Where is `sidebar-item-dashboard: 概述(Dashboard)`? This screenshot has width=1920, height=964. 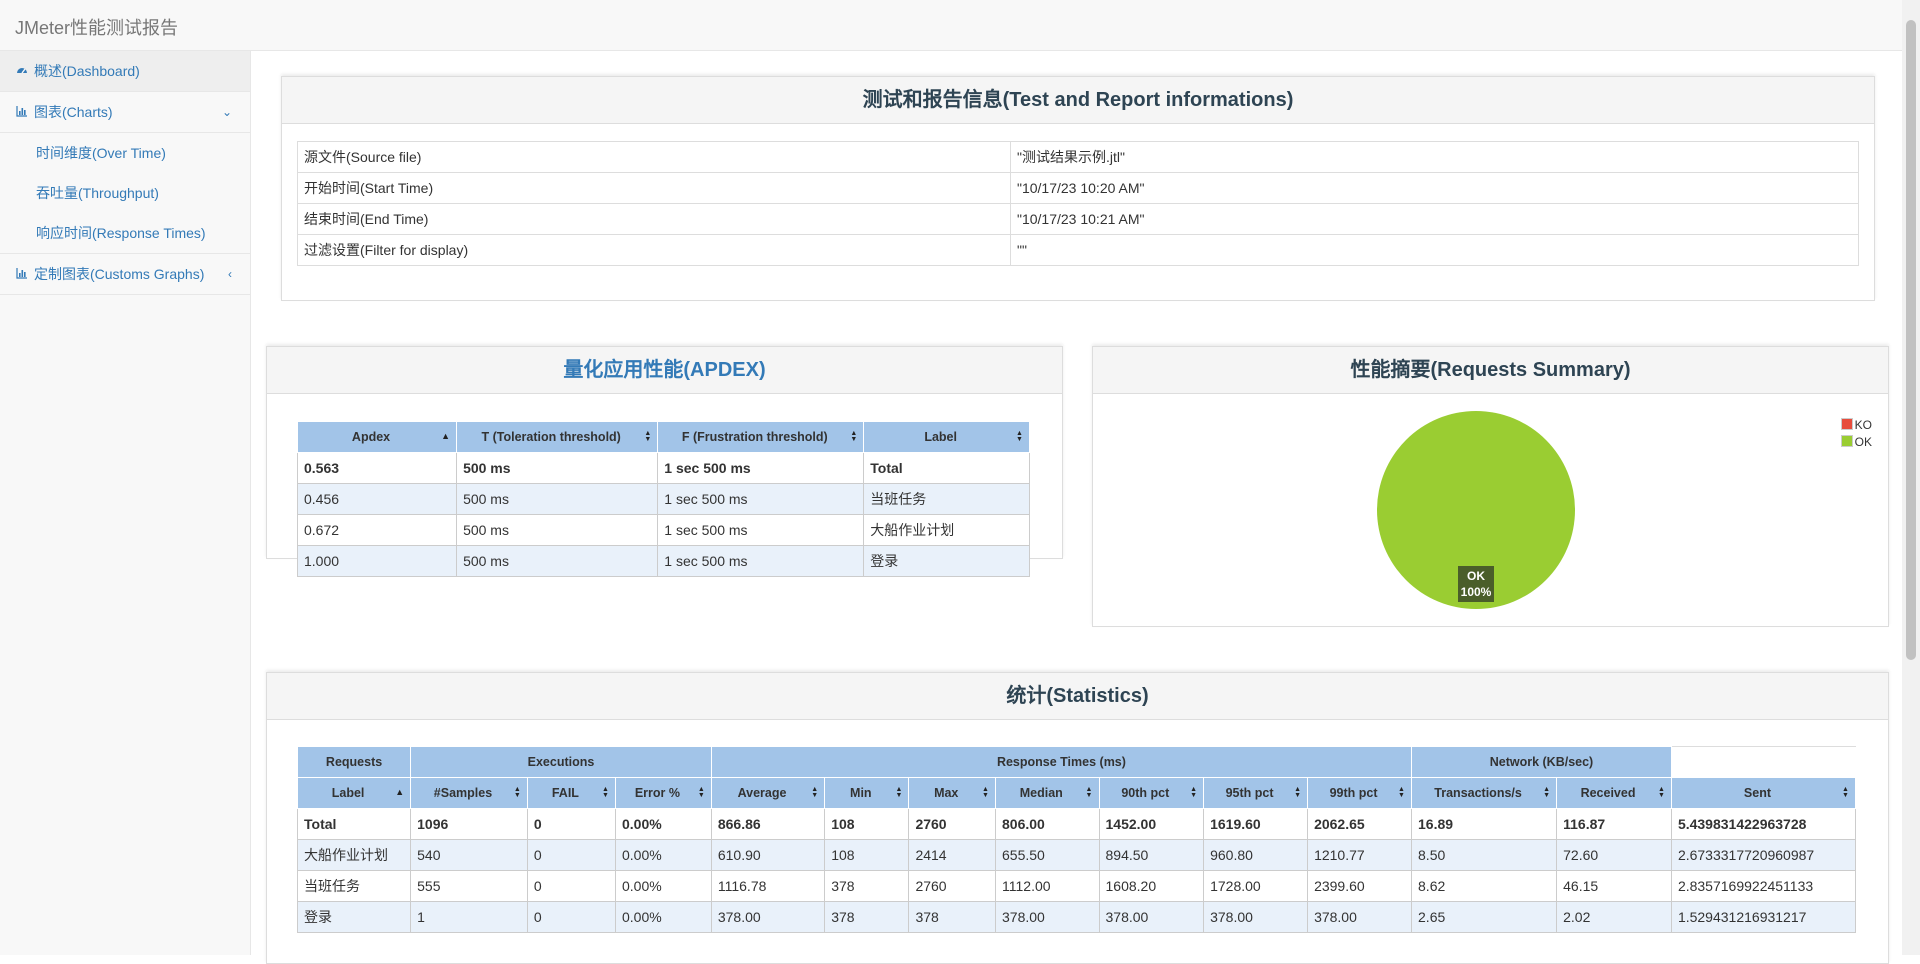
sidebar-item-dashboard: 概述(Dashboard) is located at coordinates (125, 71).